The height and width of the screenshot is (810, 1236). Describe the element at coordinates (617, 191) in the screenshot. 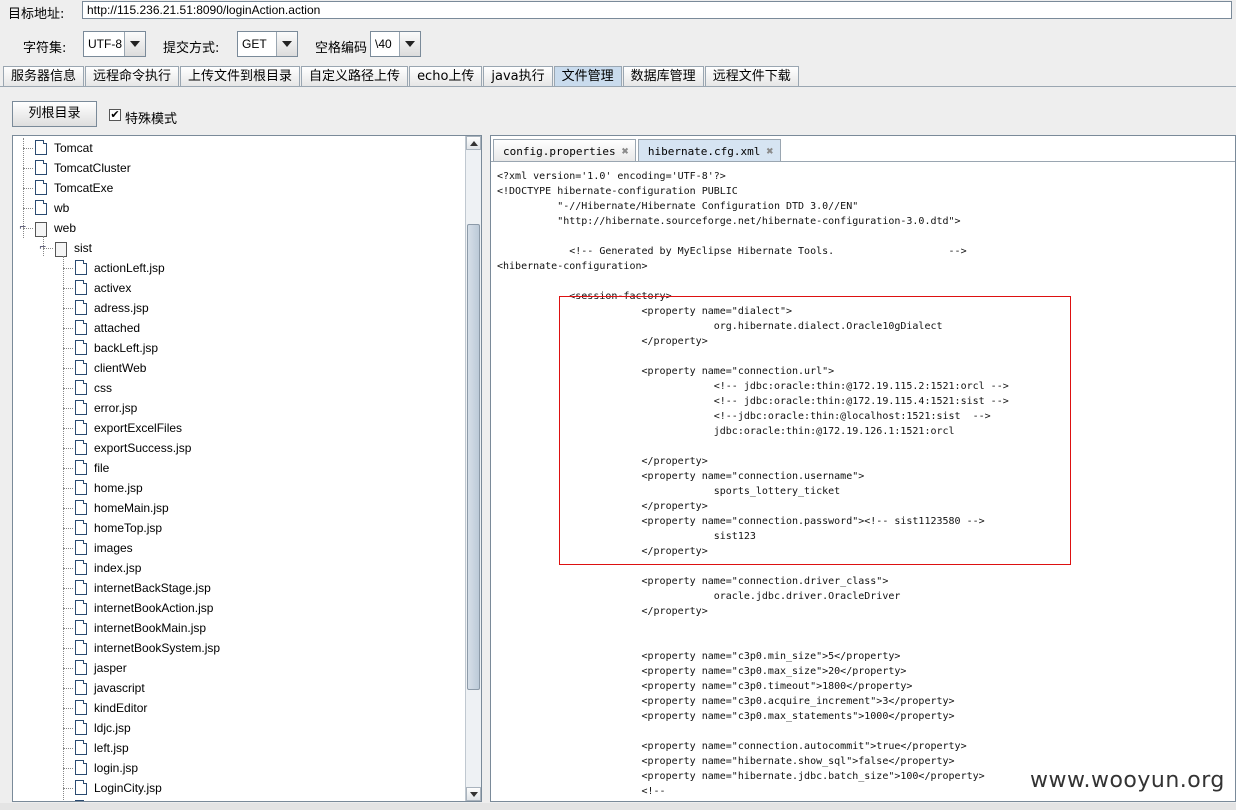

I see `code-line: <!DOCTYPE hibernate-configuration PUBLIC` at that location.